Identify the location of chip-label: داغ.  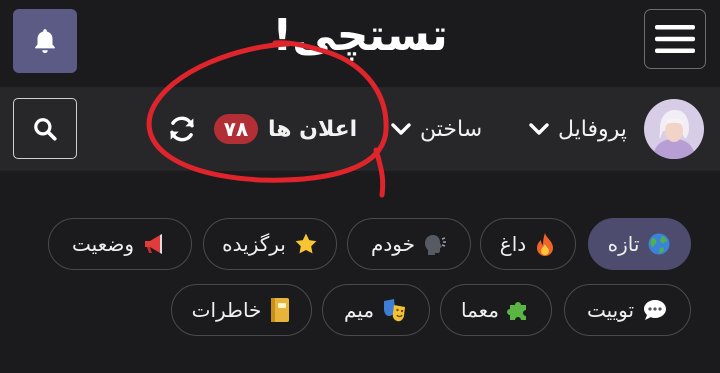
(513, 244).